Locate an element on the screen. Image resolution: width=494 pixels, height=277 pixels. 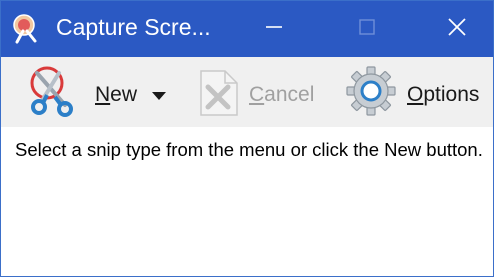
options-button: Options is located at coordinates (417, 92).